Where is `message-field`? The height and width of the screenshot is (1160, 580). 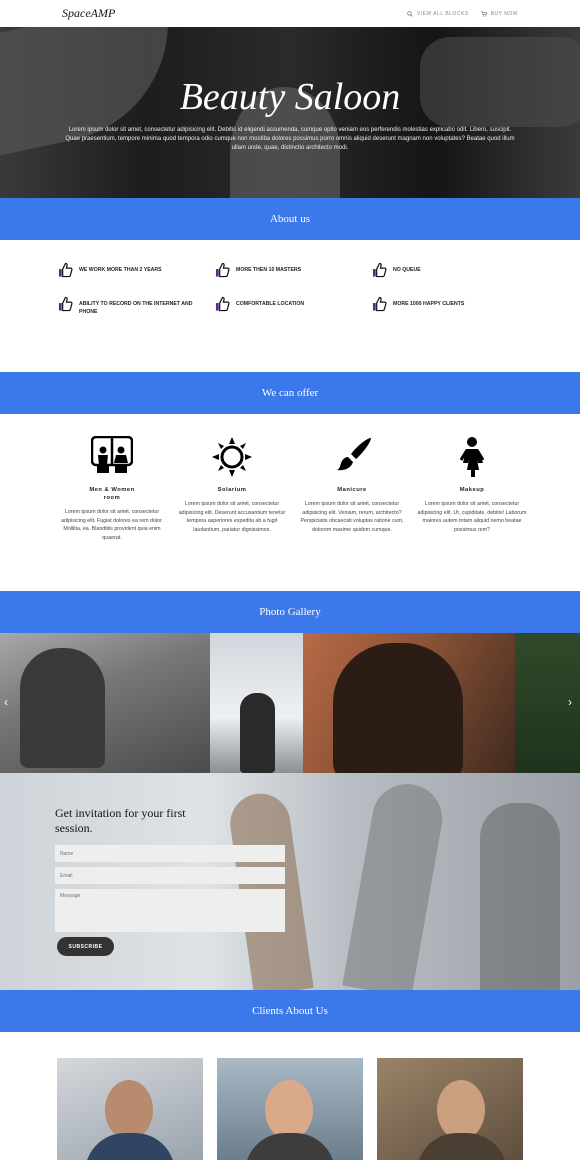 message-field is located at coordinates (170, 910).